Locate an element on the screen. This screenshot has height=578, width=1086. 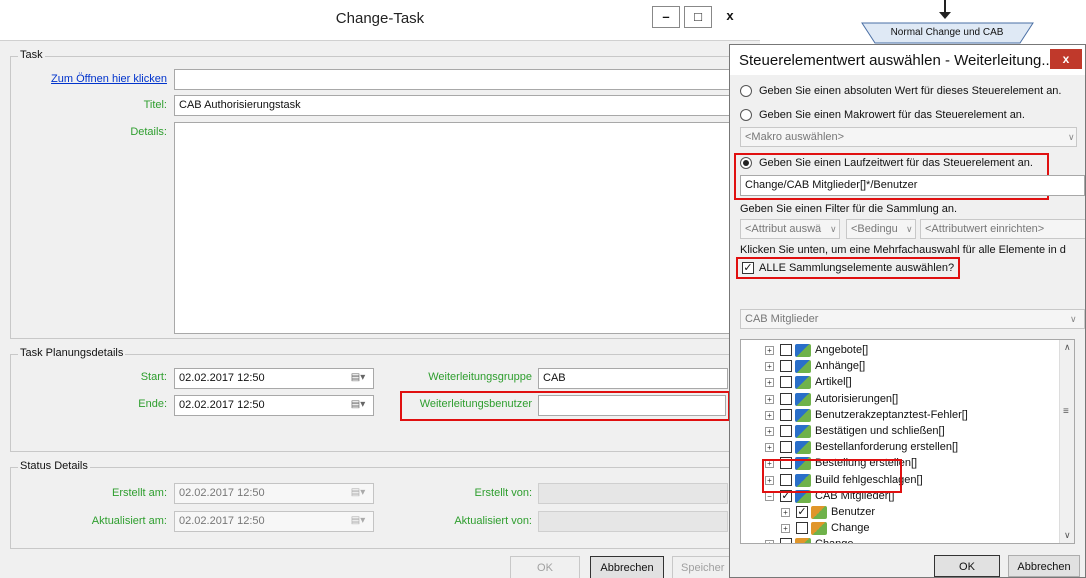
tree-item: + Artikel[] is located at coordinates (900, 382).